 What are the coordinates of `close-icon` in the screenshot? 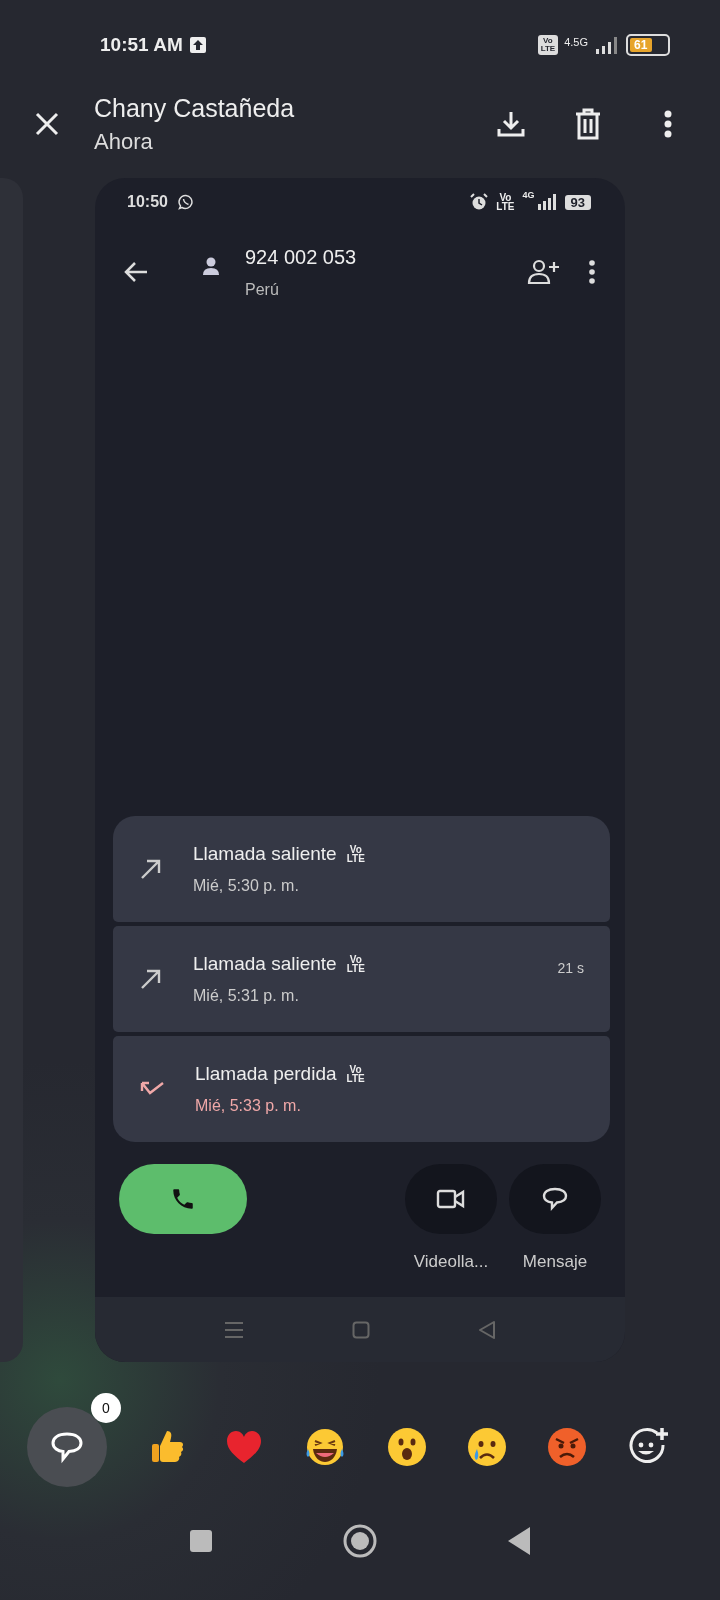 It's located at (47, 124).